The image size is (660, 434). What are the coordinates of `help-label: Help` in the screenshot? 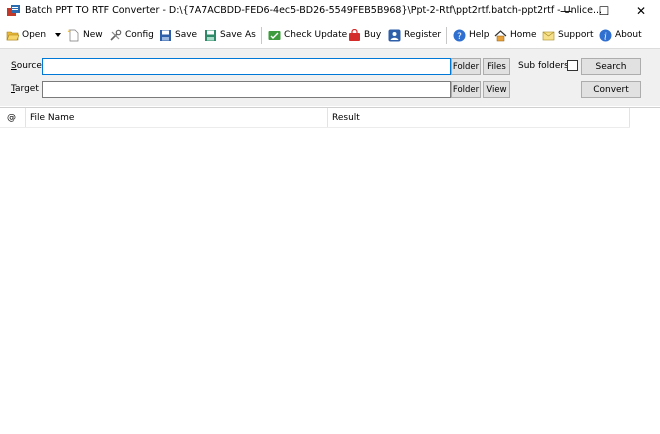 It's located at (479, 35).